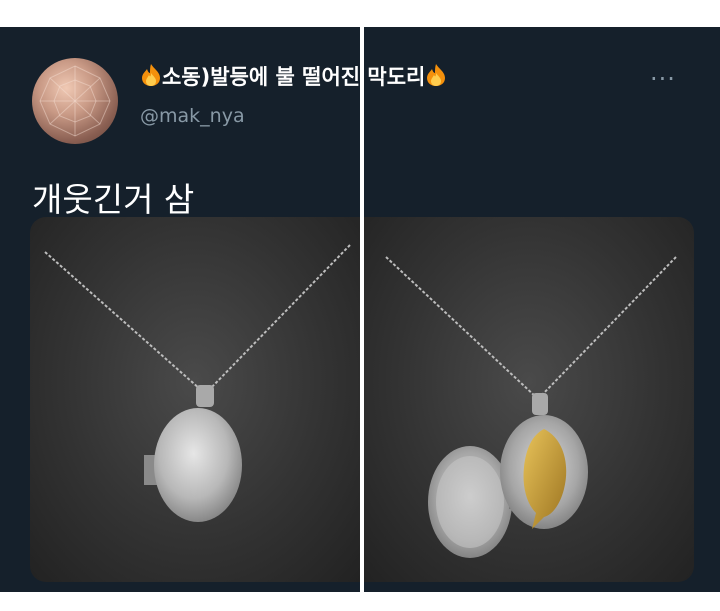 Image resolution: width=720 pixels, height=611 pixels. I want to click on tweet-text: 개웃긴거 삼, so click(113, 199).